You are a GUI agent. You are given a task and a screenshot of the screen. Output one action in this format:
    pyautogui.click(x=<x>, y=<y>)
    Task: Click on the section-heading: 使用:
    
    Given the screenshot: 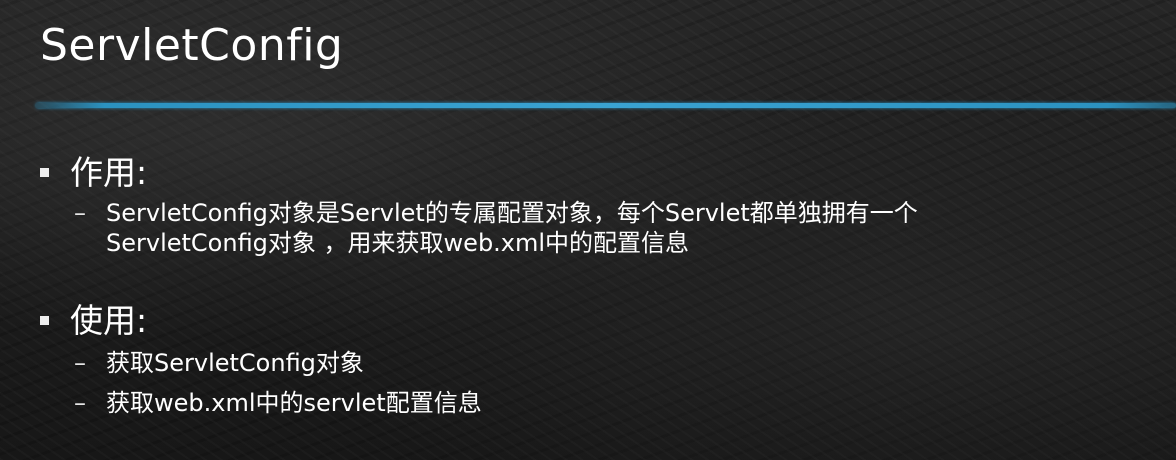 What is the action you would take?
    pyautogui.click(x=588, y=321)
    